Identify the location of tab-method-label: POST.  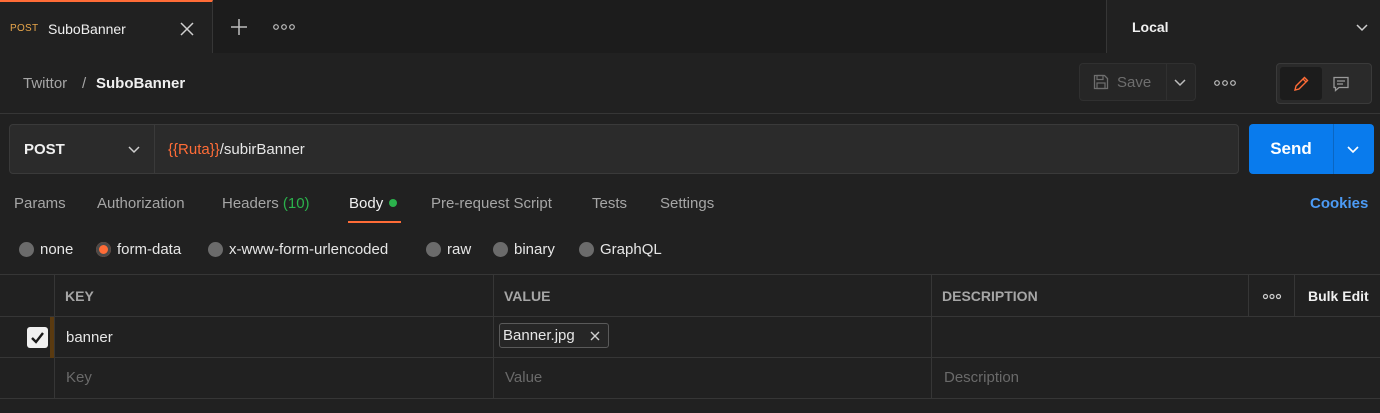
(24, 28).